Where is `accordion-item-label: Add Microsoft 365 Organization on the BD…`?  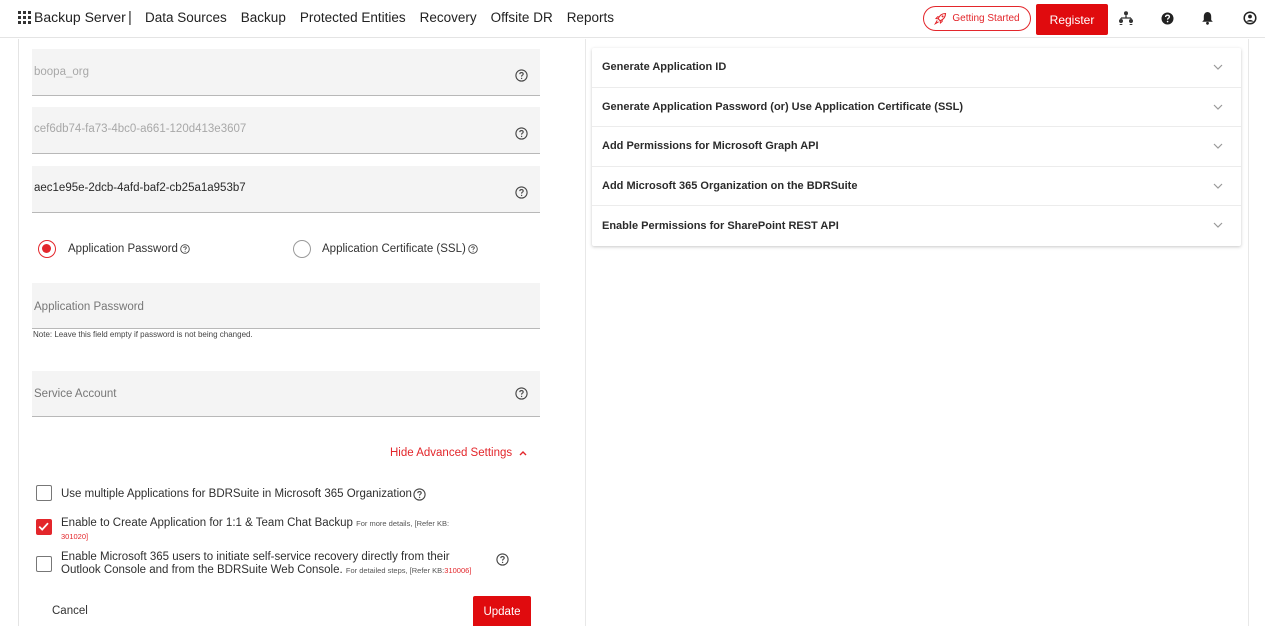
accordion-item-label: Add Microsoft 365 Organization on the BD… is located at coordinates (730, 186).